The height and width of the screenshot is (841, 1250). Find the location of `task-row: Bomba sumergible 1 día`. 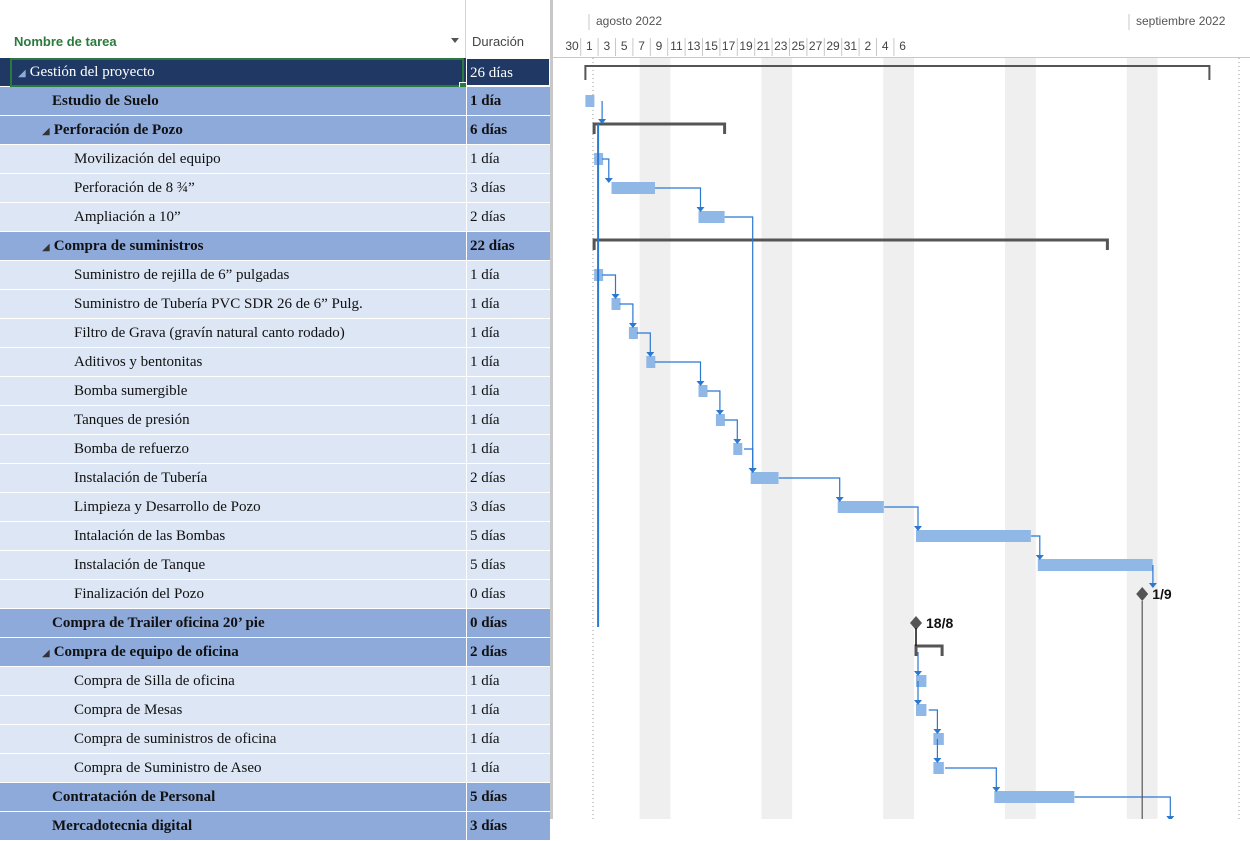

task-row: Bomba sumergible 1 día is located at coordinates (275, 391).